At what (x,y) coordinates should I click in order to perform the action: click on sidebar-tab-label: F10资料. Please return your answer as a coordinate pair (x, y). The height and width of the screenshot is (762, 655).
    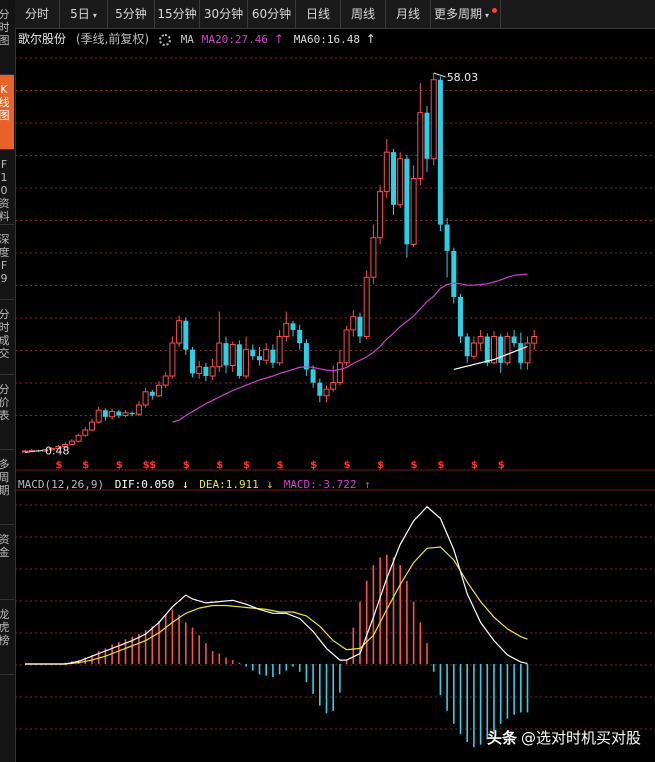
    Looking at the image, I should click on (5, 190).